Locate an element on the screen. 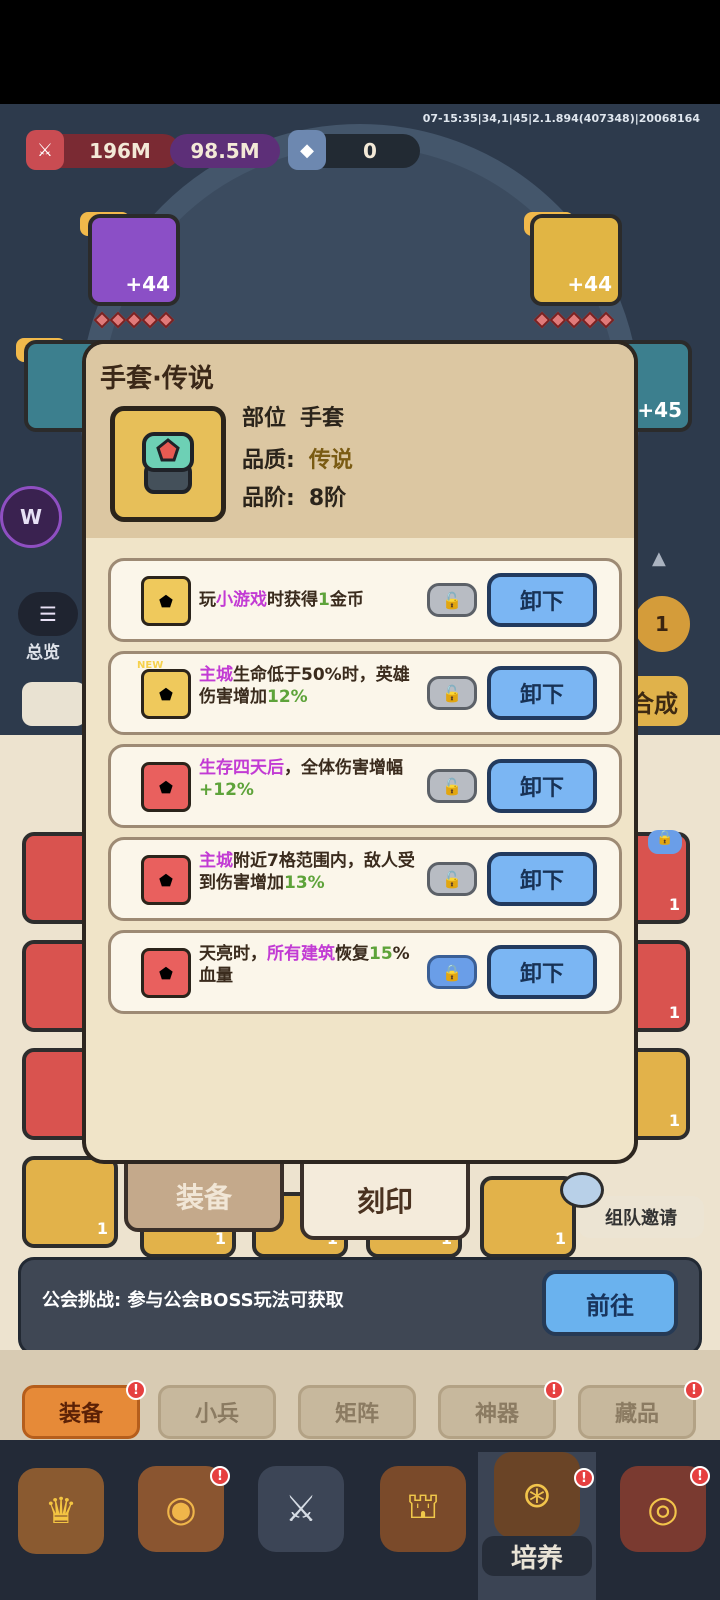 The height and width of the screenshot is (1600, 720). info-slot: 部位 手套 is located at coordinates (293, 416).